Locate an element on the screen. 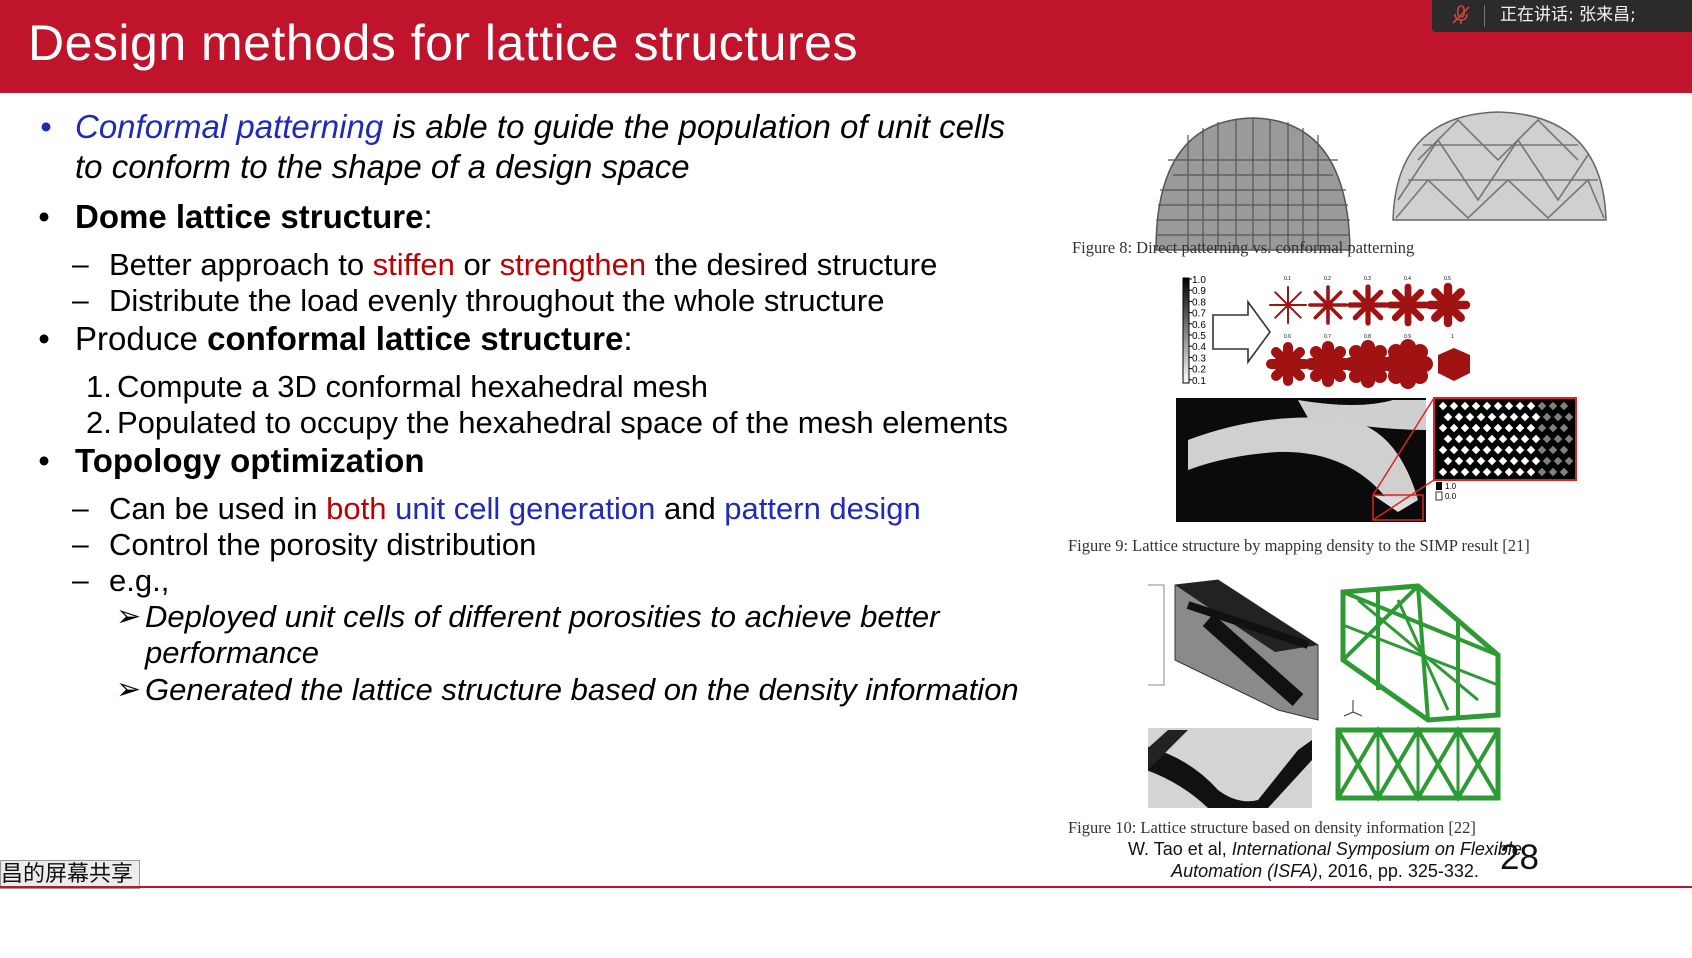 Image resolution: width=1692 pixels, height=958 pixels. example-deployed-continued: performance is located at coordinates (232, 652).